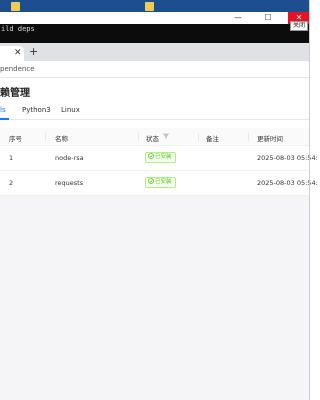  What do you see at coordinates (155, 52) in the screenshot?
I see `browser-tab-bar: ✕ +` at bounding box center [155, 52].